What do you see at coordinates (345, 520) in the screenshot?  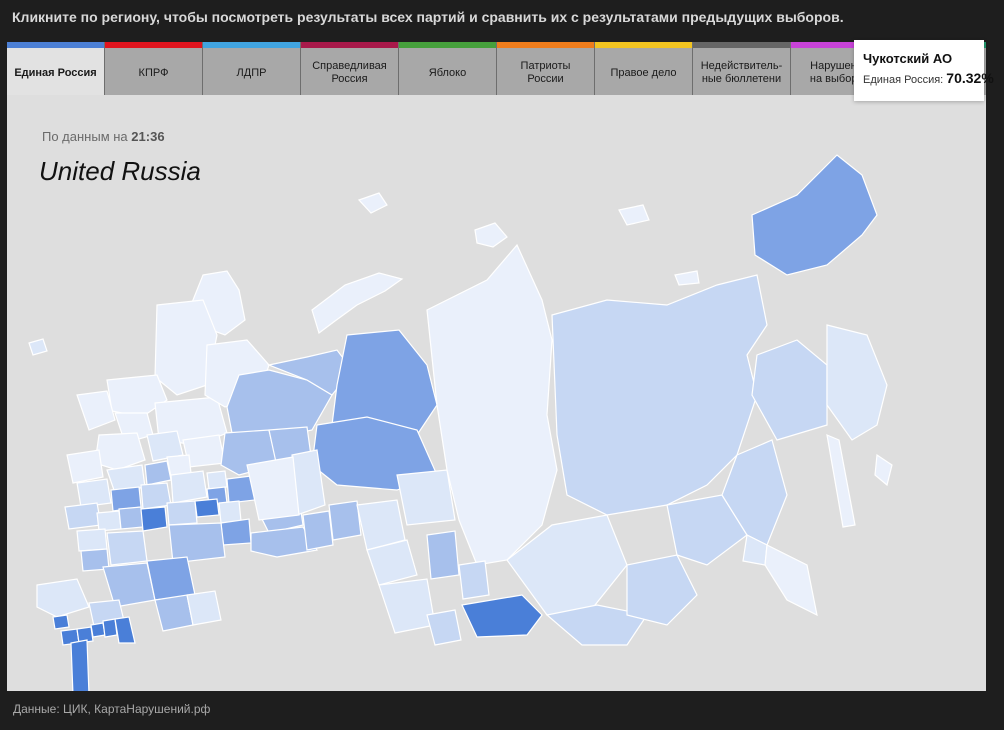 I see `region-kurgan` at bounding box center [345, 520].